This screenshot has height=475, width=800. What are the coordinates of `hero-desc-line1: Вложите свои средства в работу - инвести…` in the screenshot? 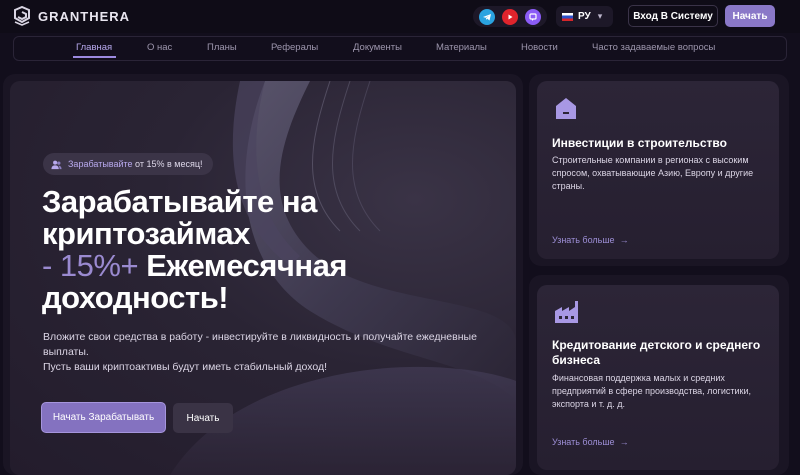 It's located at (260, 344).